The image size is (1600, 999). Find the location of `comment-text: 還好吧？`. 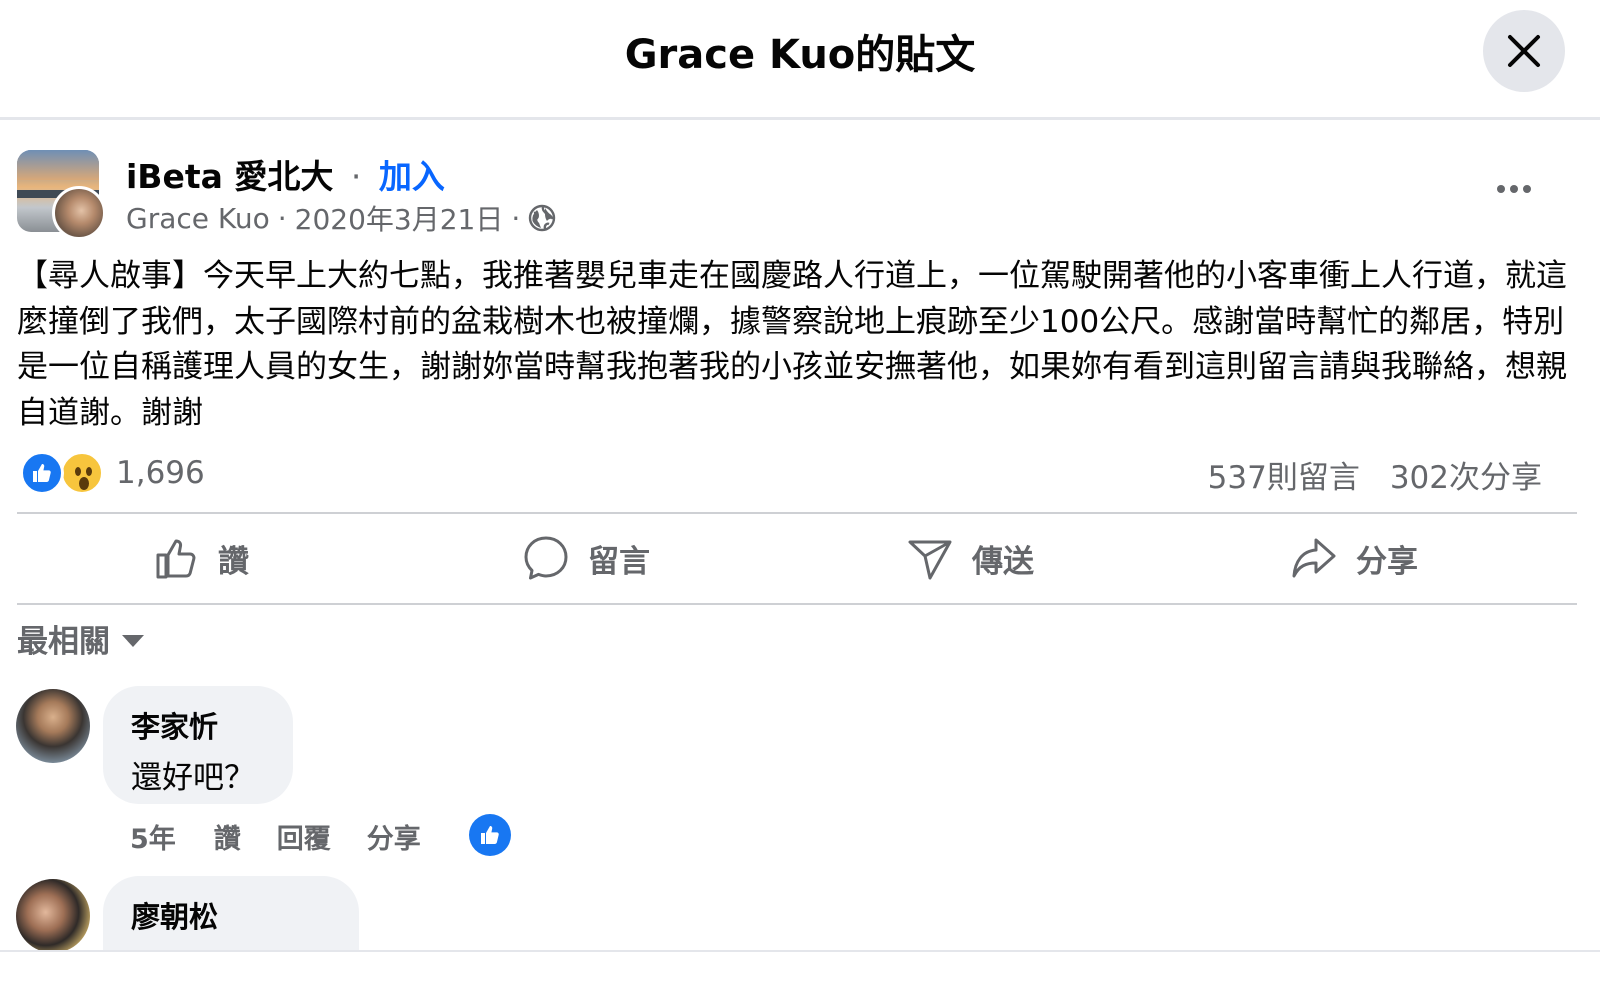

comment-text: 還好吧？ is located at coordinates (193, 778).